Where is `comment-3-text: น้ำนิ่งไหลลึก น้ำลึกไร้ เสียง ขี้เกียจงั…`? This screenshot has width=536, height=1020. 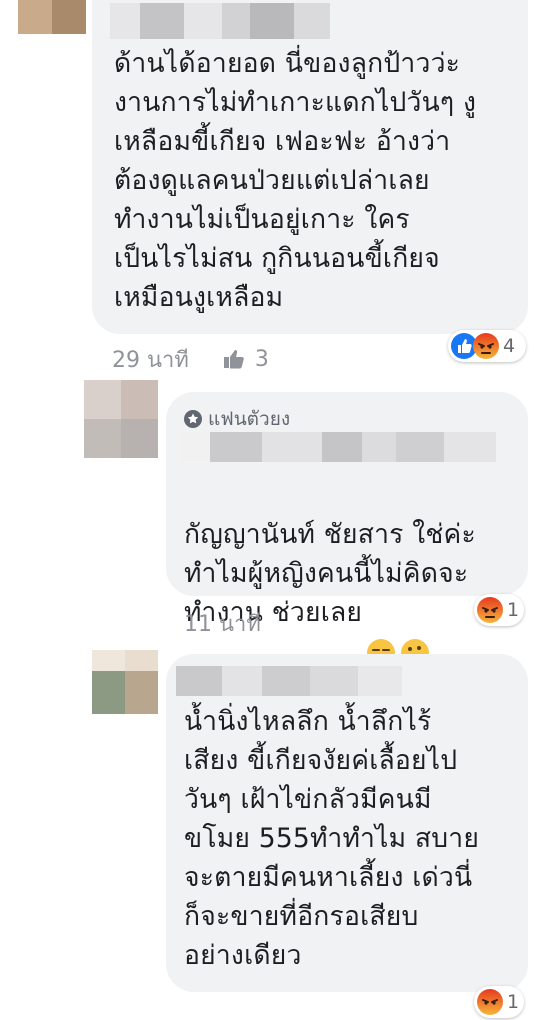 comment-3-text: น้ำนิ่งไหลลึก น้ำลึกไร้ เสียง ขี้เกียจงั… is located at coordinates (332, 838).